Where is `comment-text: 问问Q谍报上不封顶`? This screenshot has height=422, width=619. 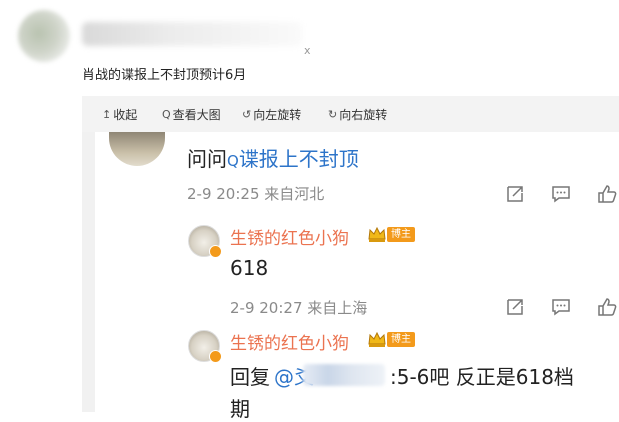 comment-text: 问问Q谍报上不封顶 is located at coordinates (273, 157).